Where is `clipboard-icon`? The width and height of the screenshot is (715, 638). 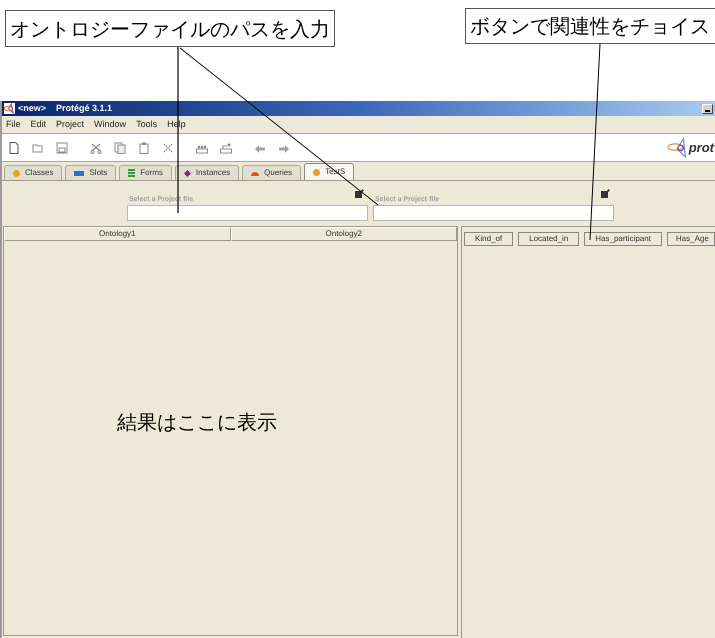
clipboard-icon is located at coordinates (144, 148).